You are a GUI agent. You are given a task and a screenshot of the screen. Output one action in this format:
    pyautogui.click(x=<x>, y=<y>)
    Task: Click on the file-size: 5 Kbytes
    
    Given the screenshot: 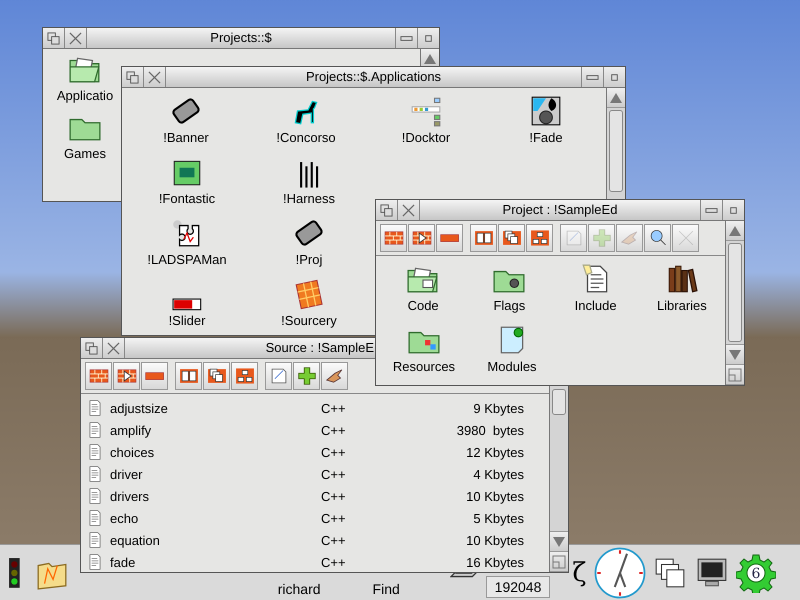 What is the action you would take?
    pyautogui.click(x=498, y=518)
    